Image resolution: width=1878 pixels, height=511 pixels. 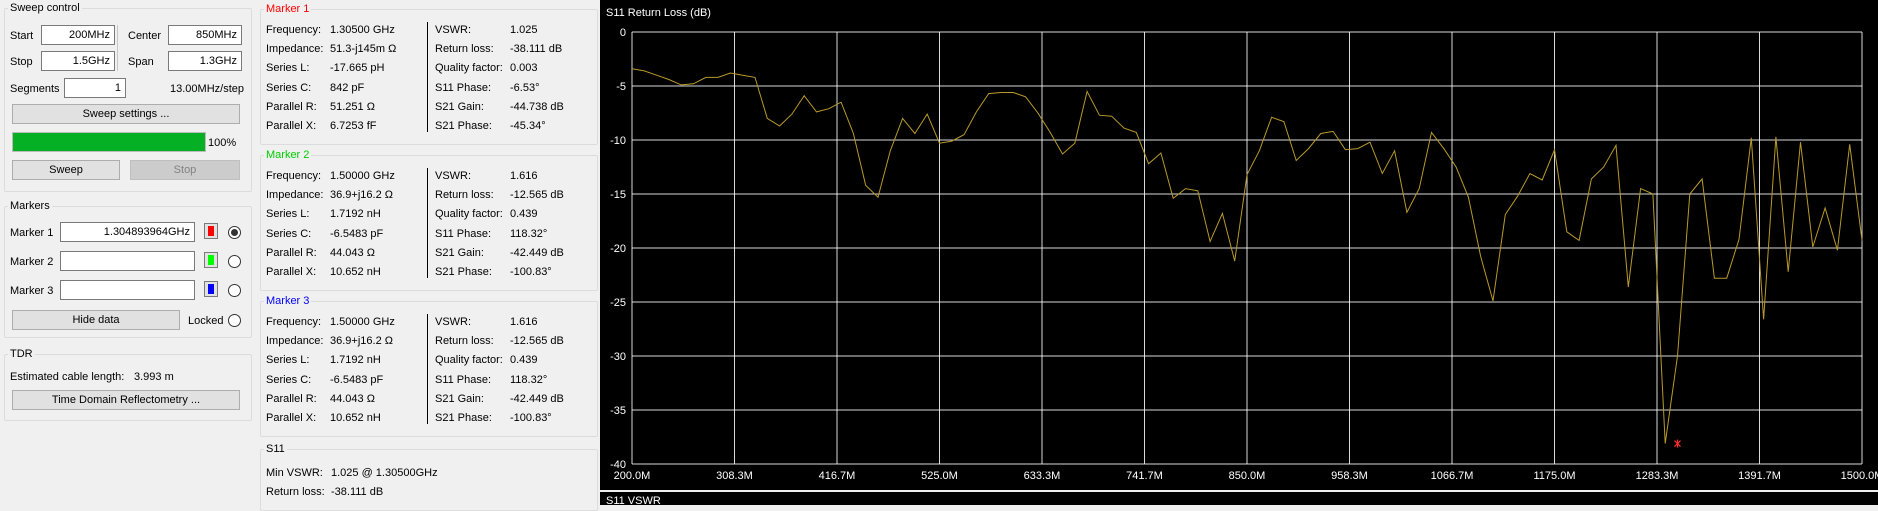 I want to click on marker-1-field-value: -6.53°, so click(x=525, y=87).